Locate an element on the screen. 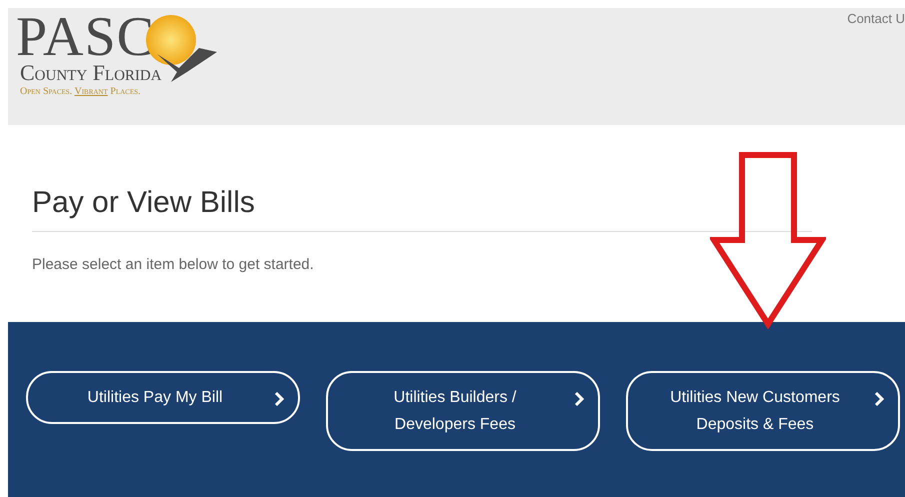 The image size is (905, 497). option-button: Utilities Pay My Bill is located at coordinates (163, 397).